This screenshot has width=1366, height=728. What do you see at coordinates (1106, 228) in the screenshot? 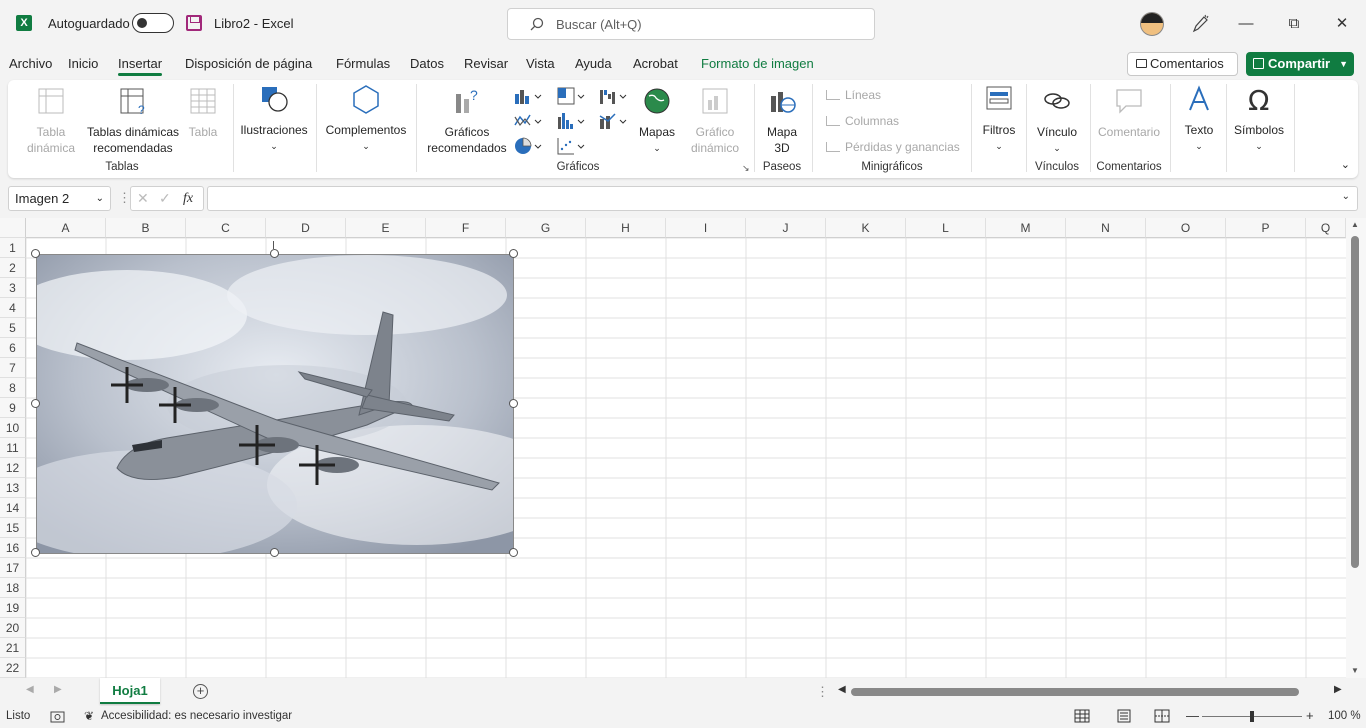
I see `column-header-n: N` at bounding box center [1106, 228].